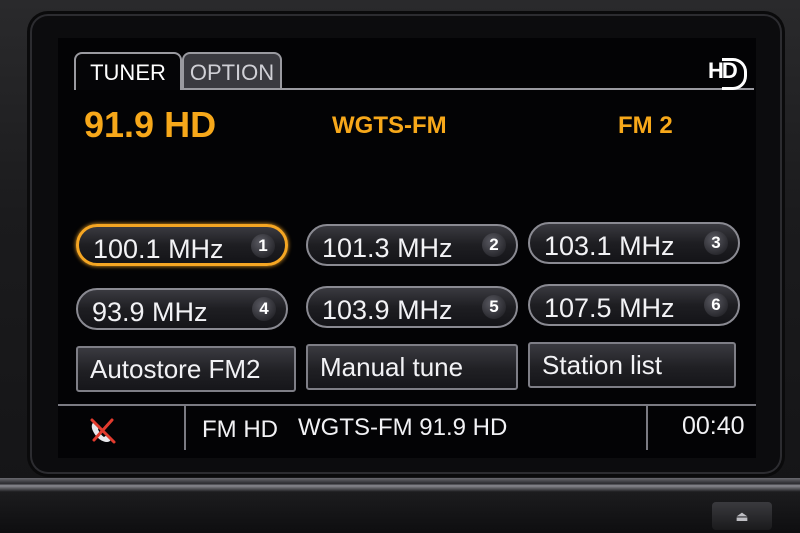  What do you see at coordinates (186, 369) in the screenshot?
I see `autostore-button: Autostore FM2` at bounding box center [186, 369].